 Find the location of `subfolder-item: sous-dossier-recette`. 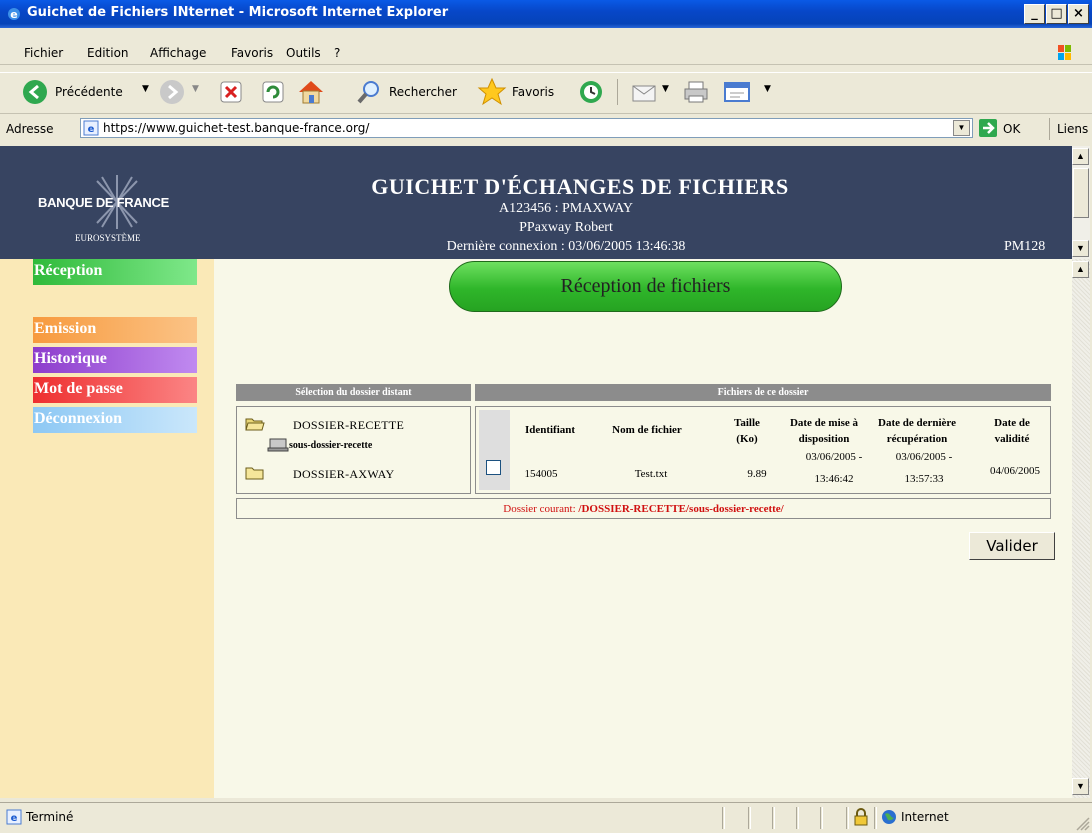

subfolder-item: sous-dossier-recette is located at coordinates (330, 445).